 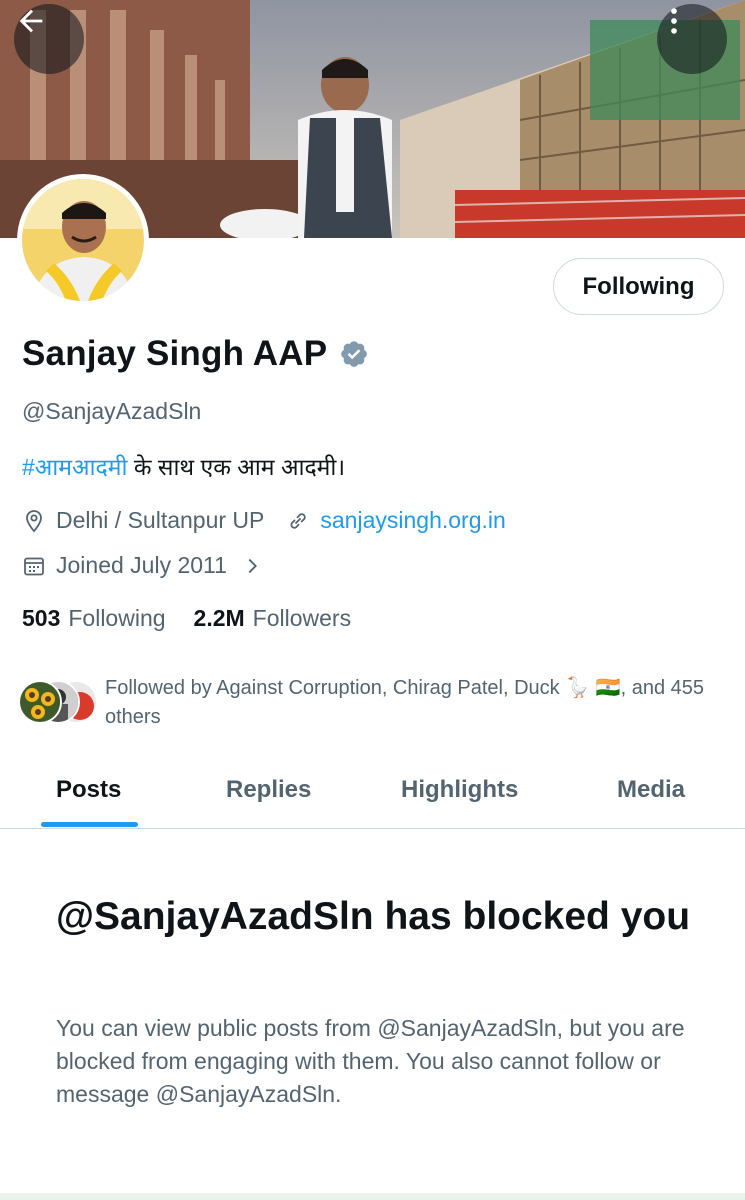 I want to click on profile-website-link: sanjaysingh.org.in, so click(x=412, y=520).